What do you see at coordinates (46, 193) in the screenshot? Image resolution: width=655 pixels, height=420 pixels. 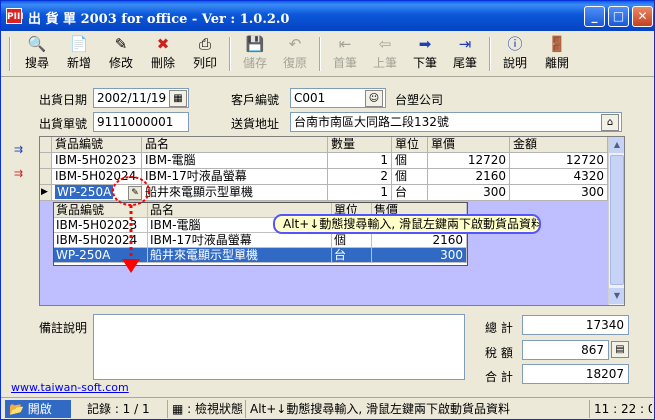 I see `current-row-indicator: ▶` at bounding box center [46, 193].